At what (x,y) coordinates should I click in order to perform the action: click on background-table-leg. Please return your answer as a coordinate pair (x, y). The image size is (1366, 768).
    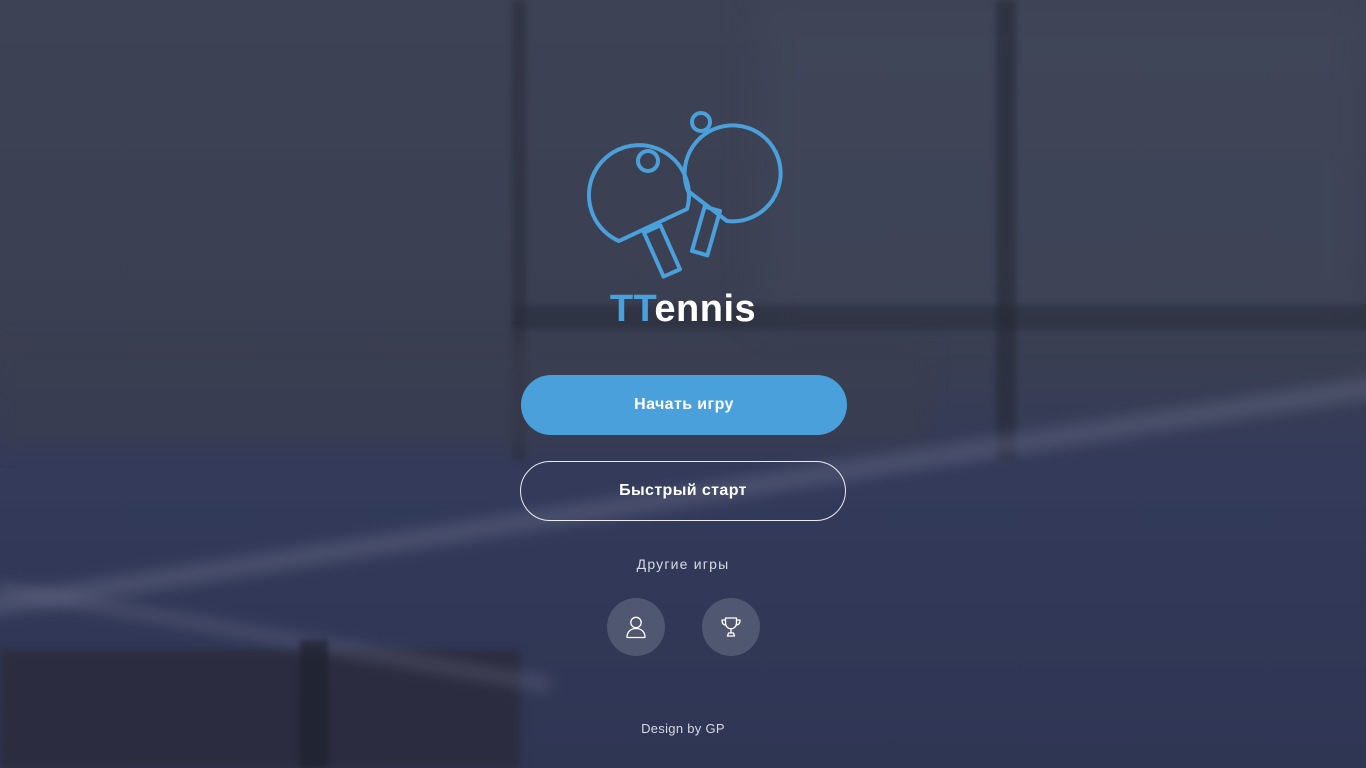
    Looking at the image, I should click on (314, 704).